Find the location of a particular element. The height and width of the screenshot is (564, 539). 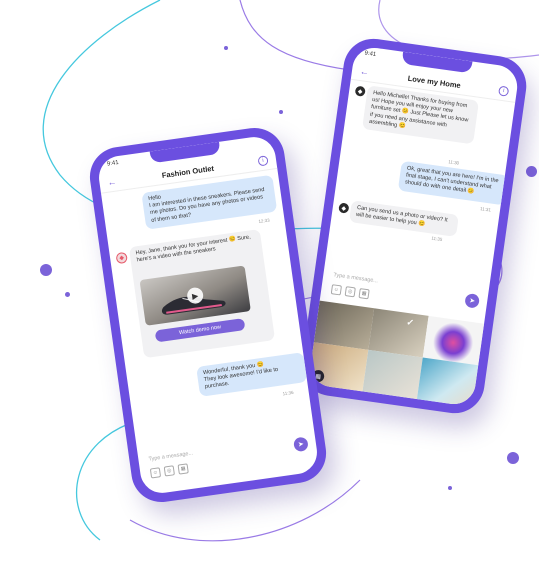

gallery-photo: ✓ is located at coordinates (398, 333).